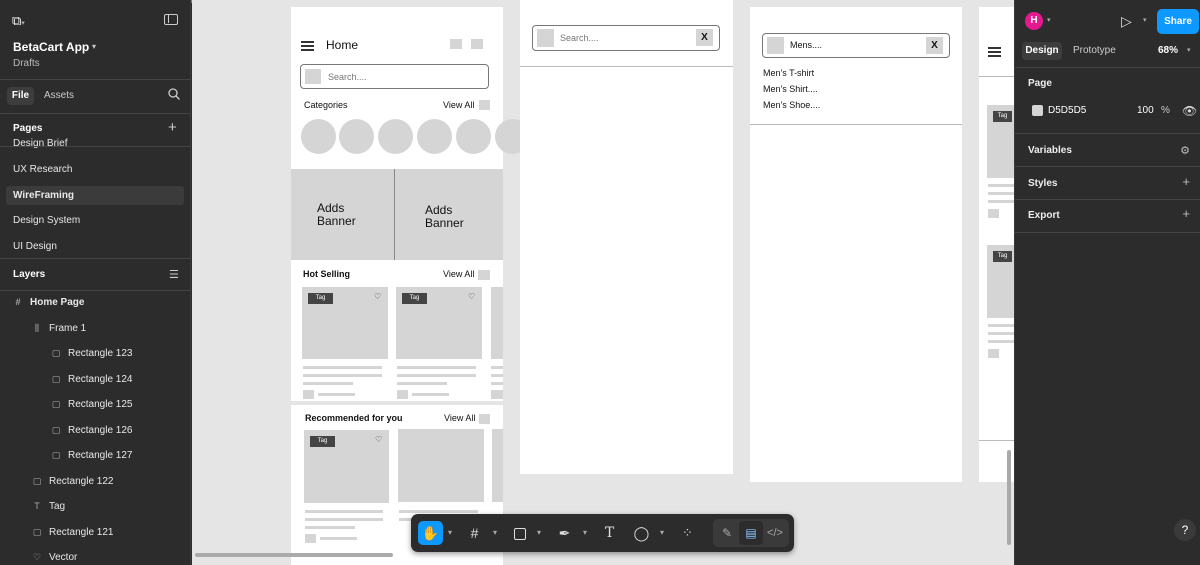 This screenshot has height=565, width=1200. Describe the element at coordinates (626, 38) in the screenshot. I see `search-input: Search.... X` at that location.